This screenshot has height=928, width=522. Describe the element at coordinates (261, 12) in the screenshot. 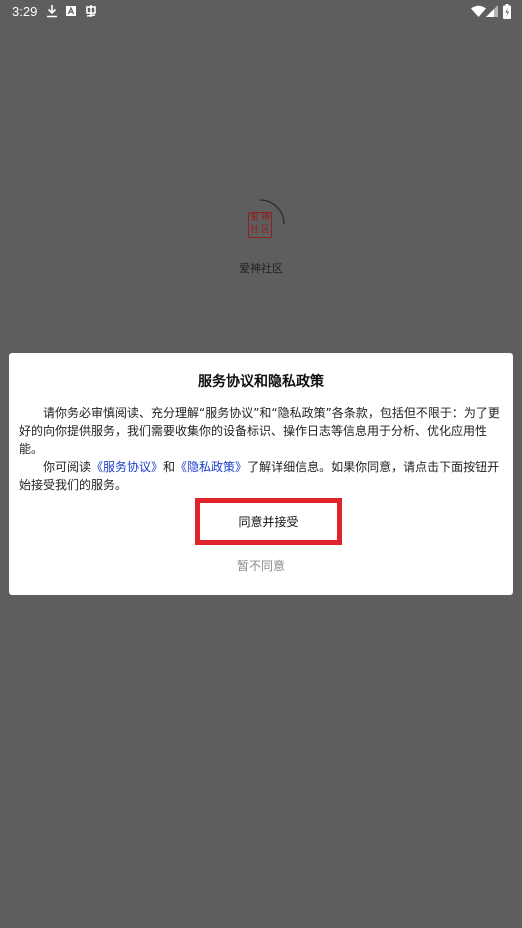

I see `status-bar: 3:29` at that location.